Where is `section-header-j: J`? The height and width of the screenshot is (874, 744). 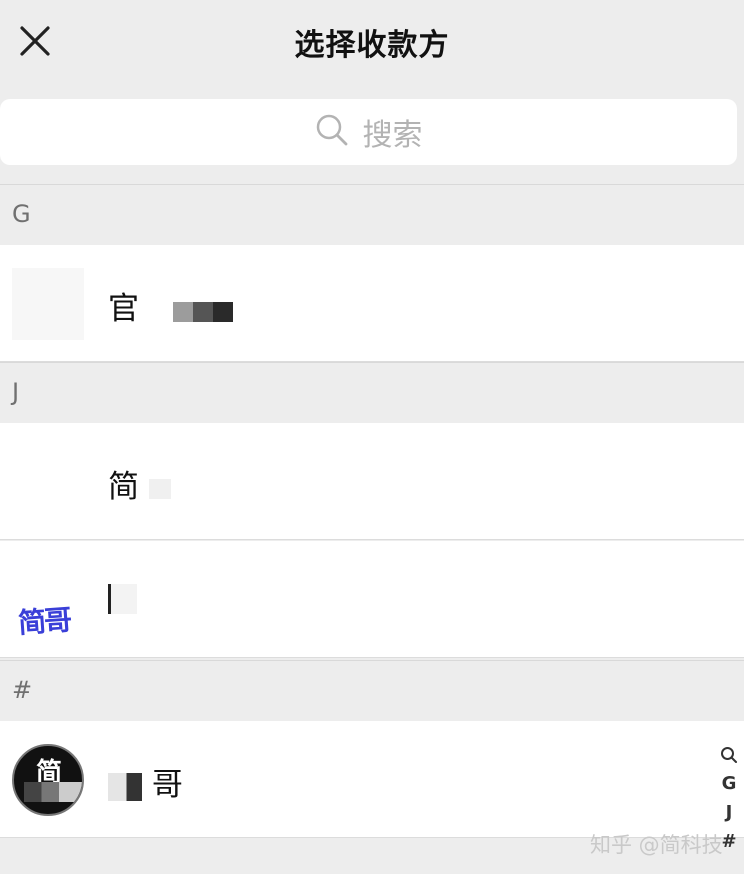 section-header-j: J is located at coordinates (372, 392).